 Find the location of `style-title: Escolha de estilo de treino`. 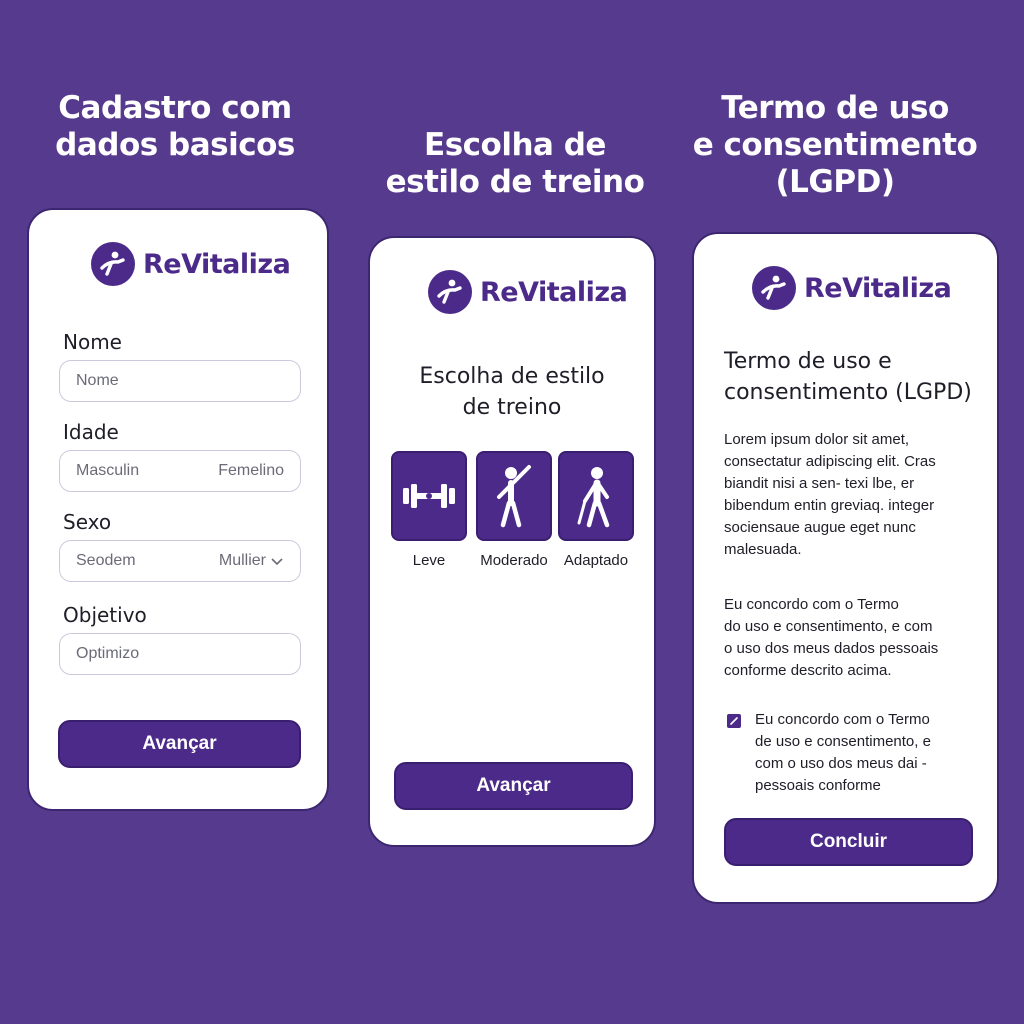

style-title: Escolha de estilo de treino is located at coordinates (512, 392).